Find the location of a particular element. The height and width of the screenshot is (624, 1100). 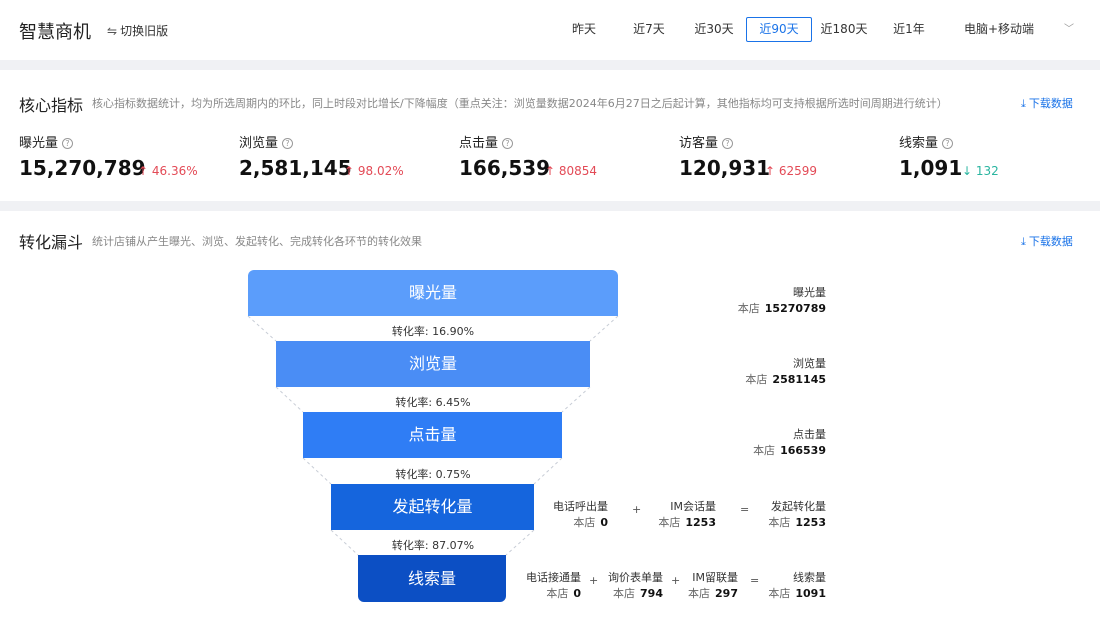

side-value: 1091 is located at coordinates (810, 593).